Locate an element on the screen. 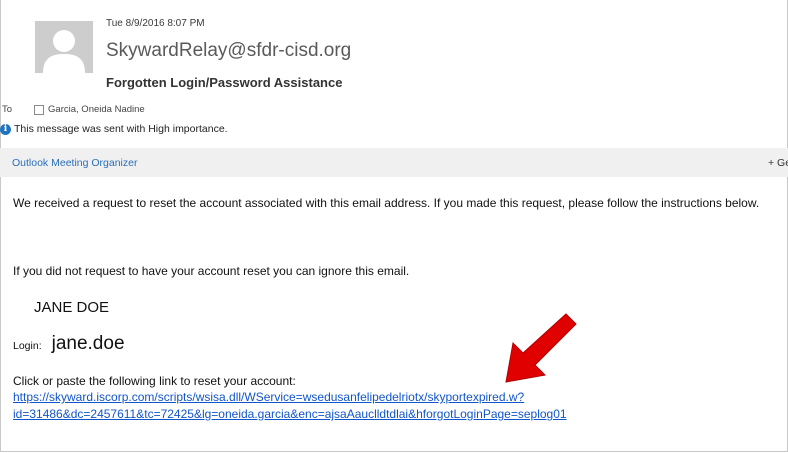 This screenshot has height=453, width=788. email-subject: Forgotten Login/Password Assistance is located at coordinates (224, 82).